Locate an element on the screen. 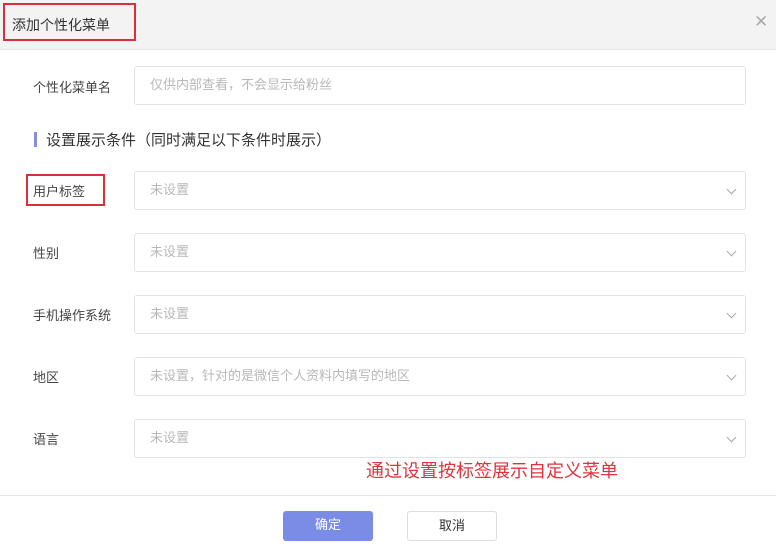 Image resolution: width=776 pixels, height=550 pixels. cancel-button: 取消 is located at coordinates (452, 526).